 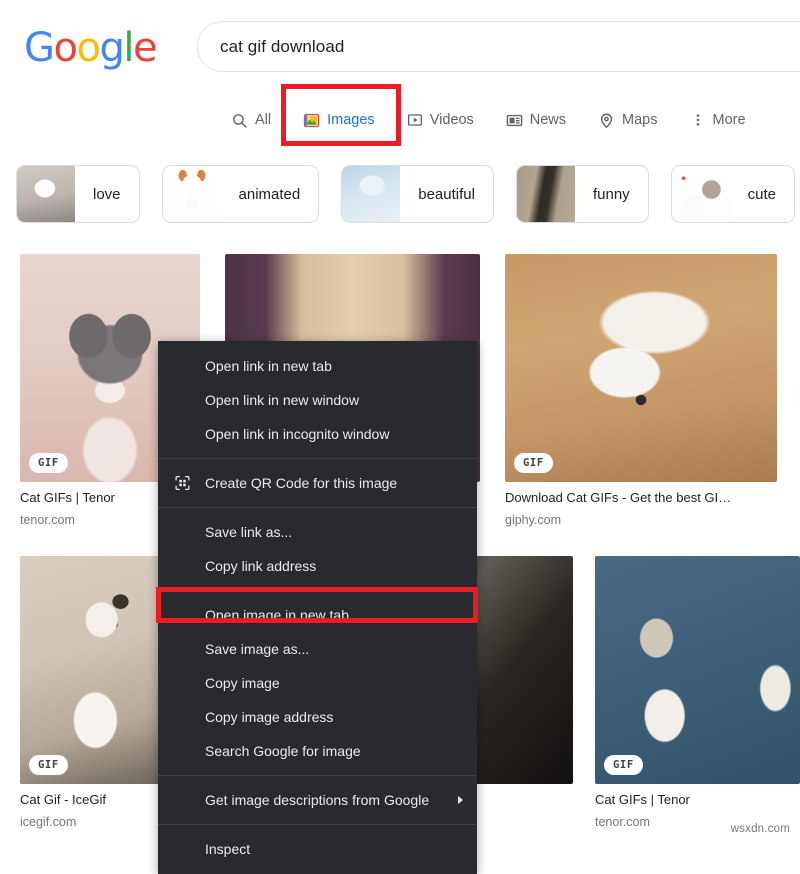 I want to click on menu-item-open-link-incognito: Open link in incognito window, so click(x=317, y=434).